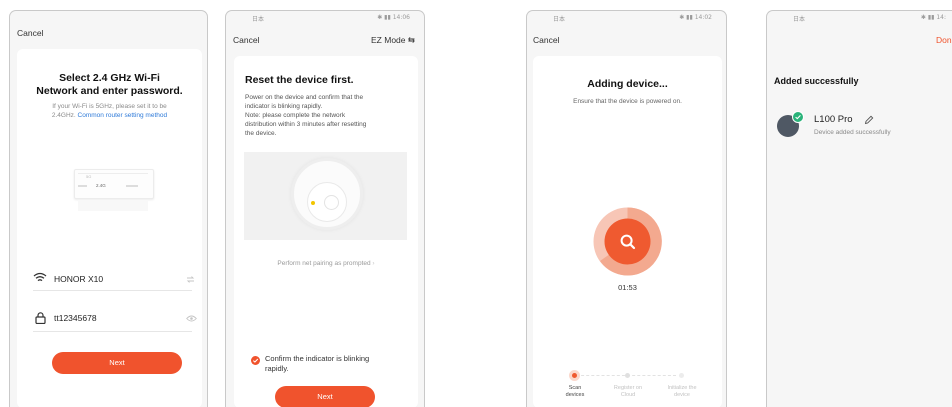 The width and height of the screenshot is (952, 407). What do you see at coordinates (816, 81) in the screenshot?
I see `page-title: Added successfully` at bounding box center [816, 81].